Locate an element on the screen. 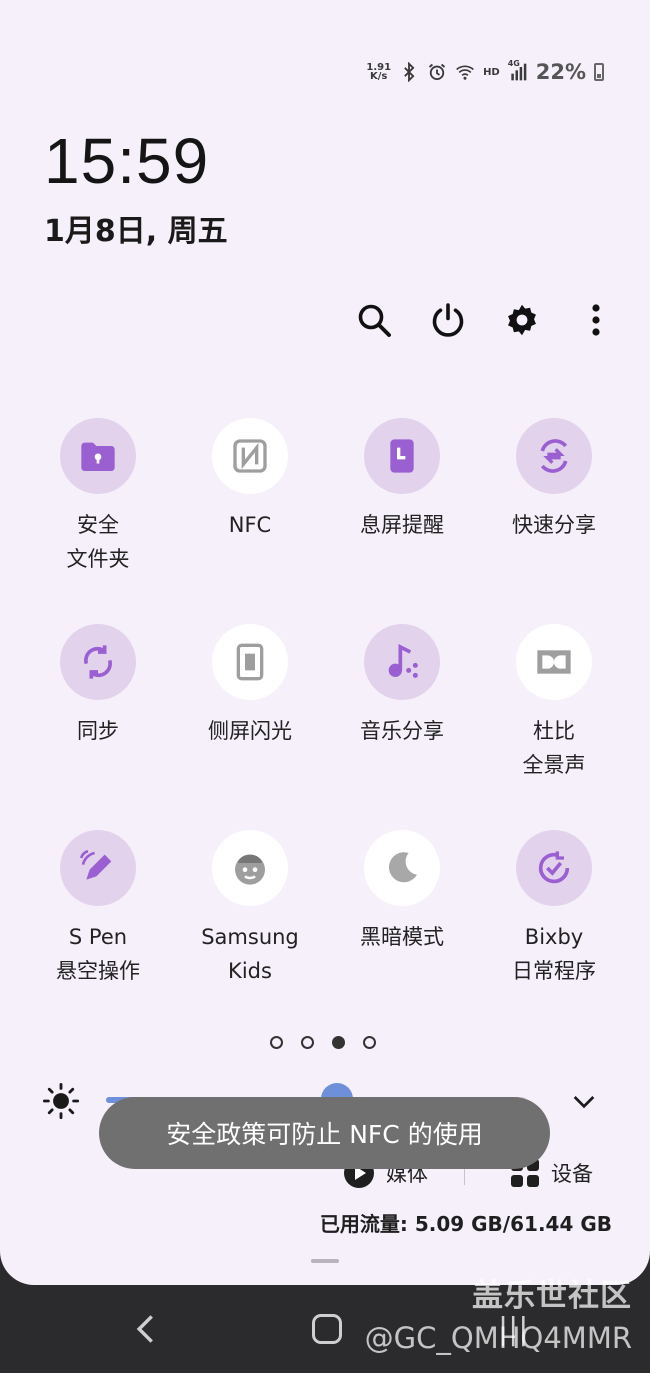 The image size is (650, 1373). alarm-icon is located at coordinates (437, 72).